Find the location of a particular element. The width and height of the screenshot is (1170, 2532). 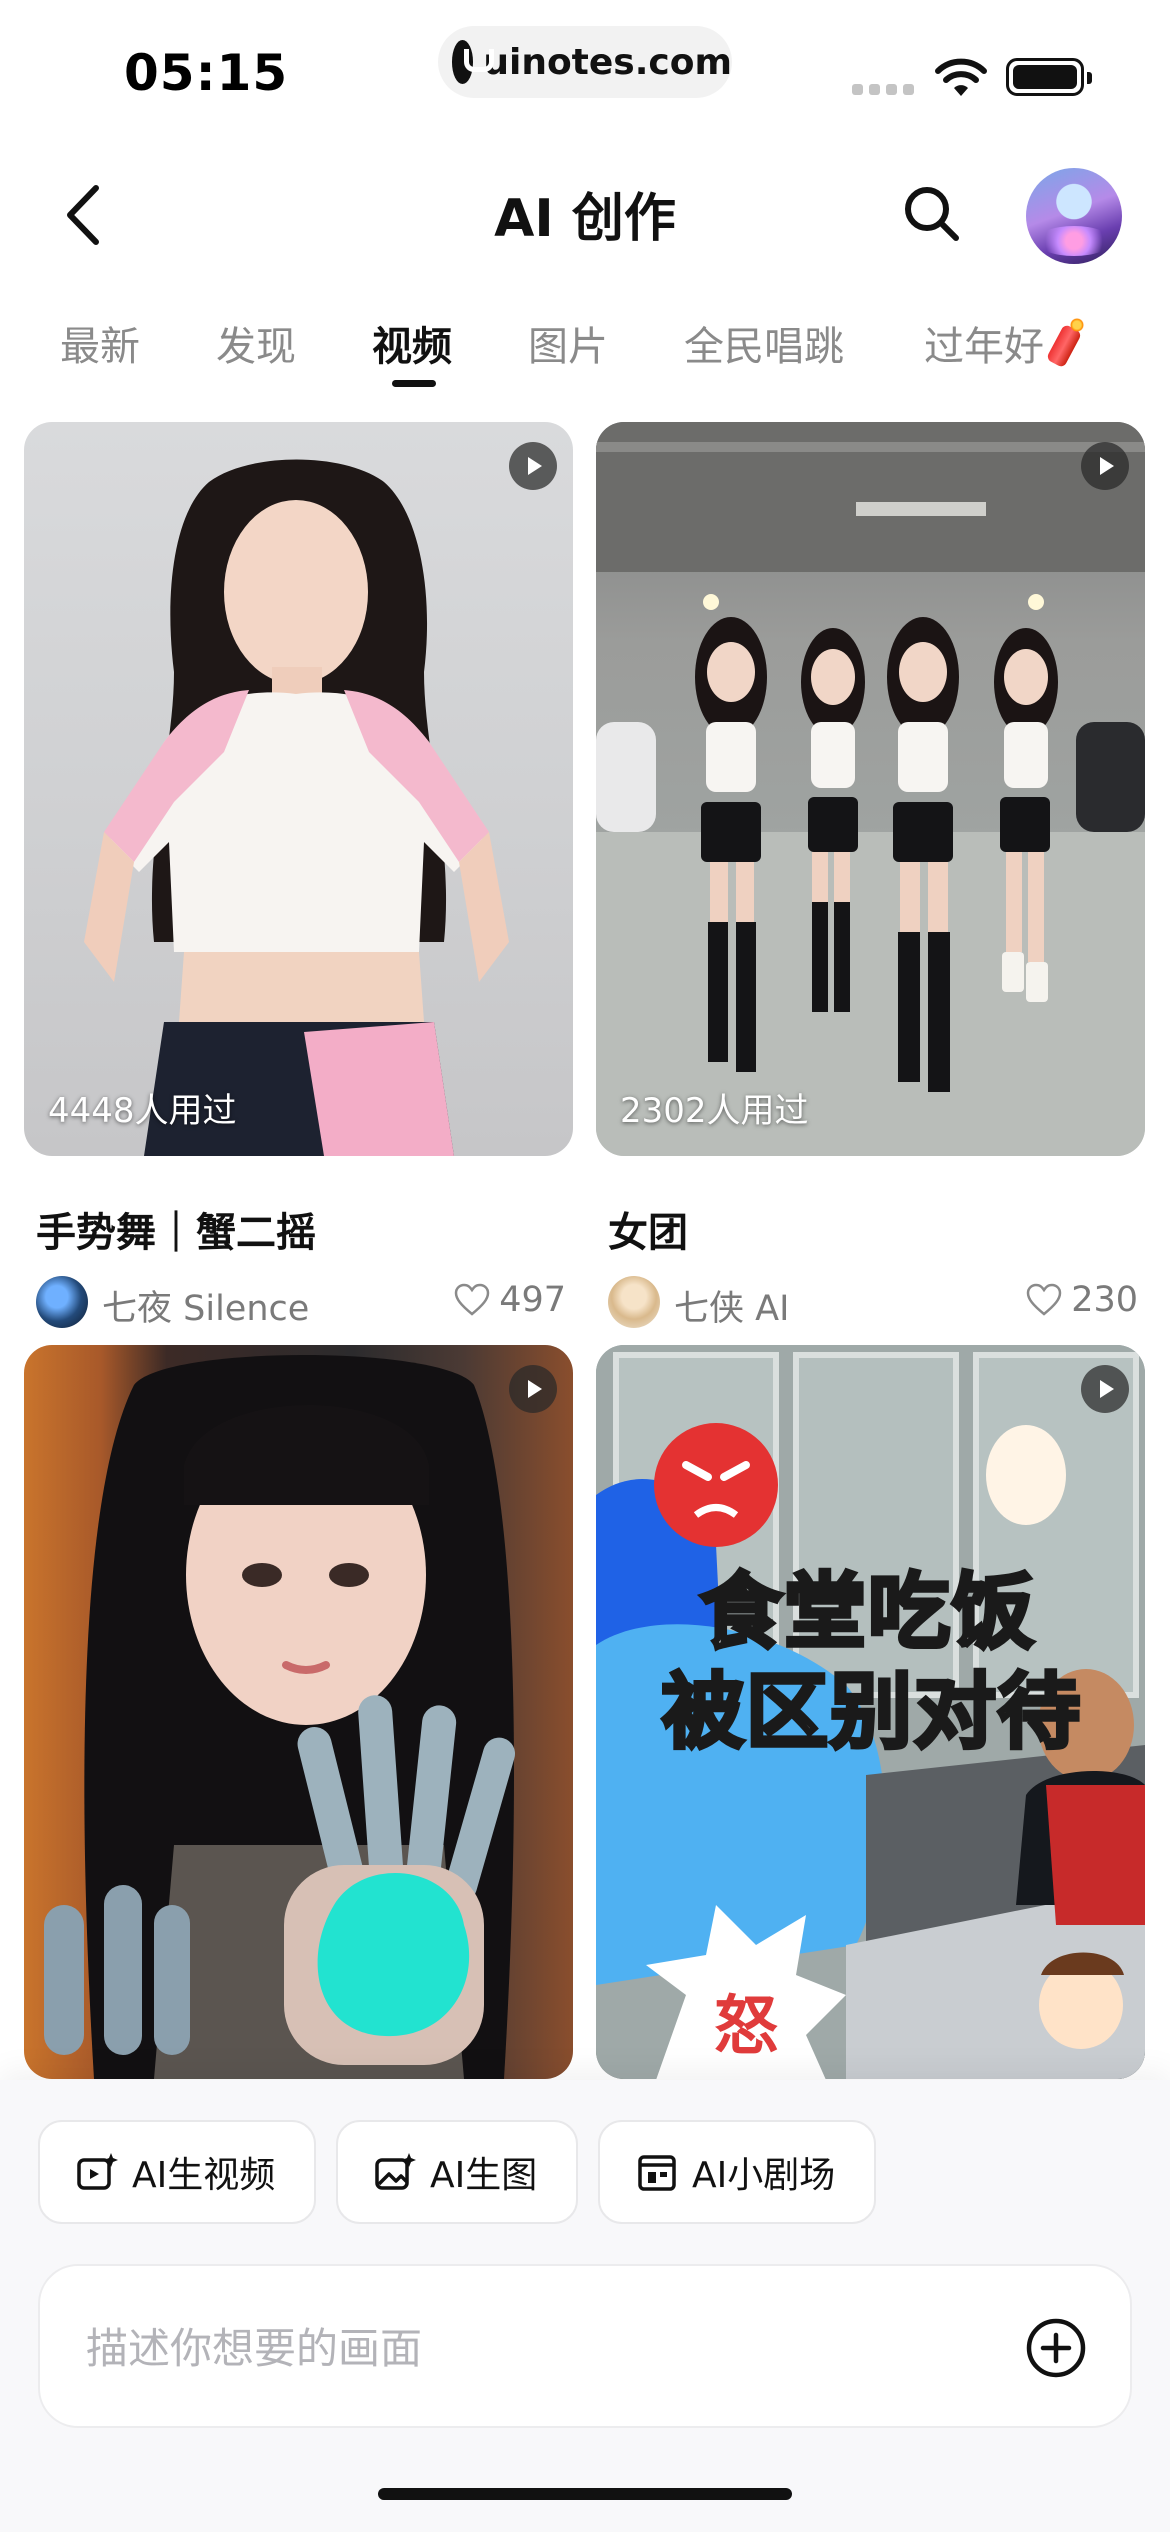

prompt-input is located at coordinates (536, 2348).